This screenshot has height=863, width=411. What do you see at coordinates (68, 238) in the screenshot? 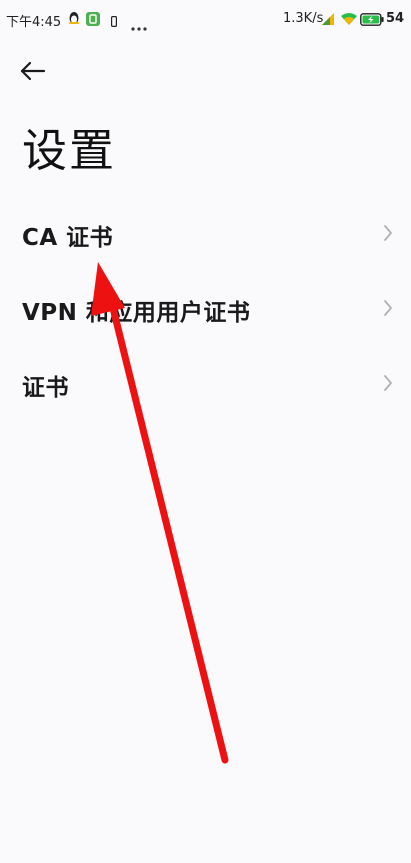
I see `item-label: CA 证书` at bounding box center [68, 238].